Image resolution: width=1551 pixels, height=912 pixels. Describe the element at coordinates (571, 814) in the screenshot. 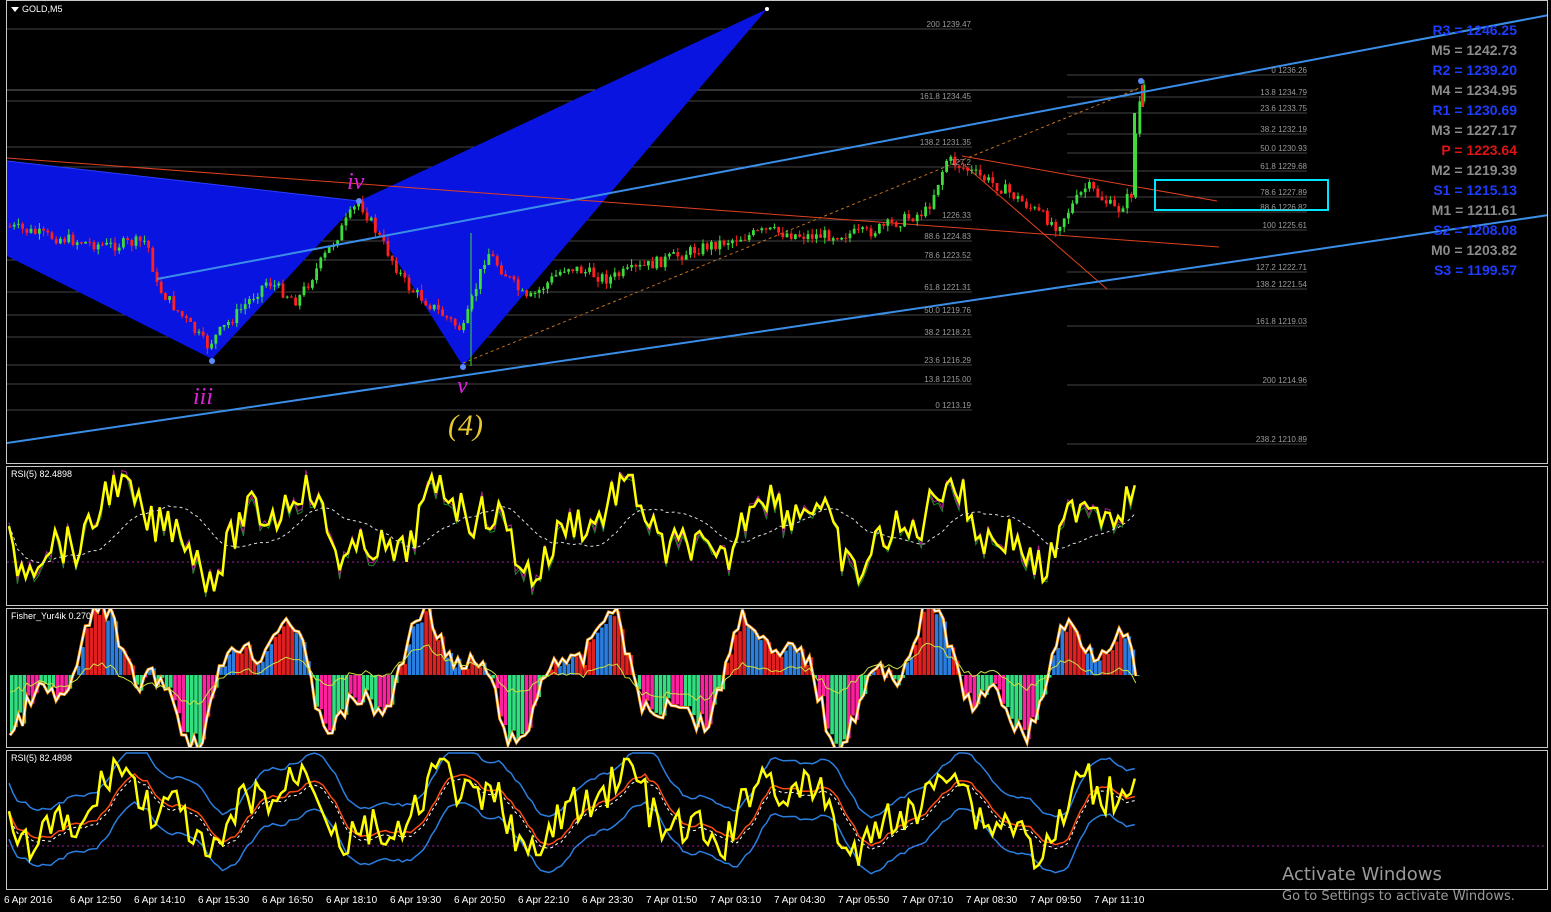

I see `rsi-bands-avg` at that location.